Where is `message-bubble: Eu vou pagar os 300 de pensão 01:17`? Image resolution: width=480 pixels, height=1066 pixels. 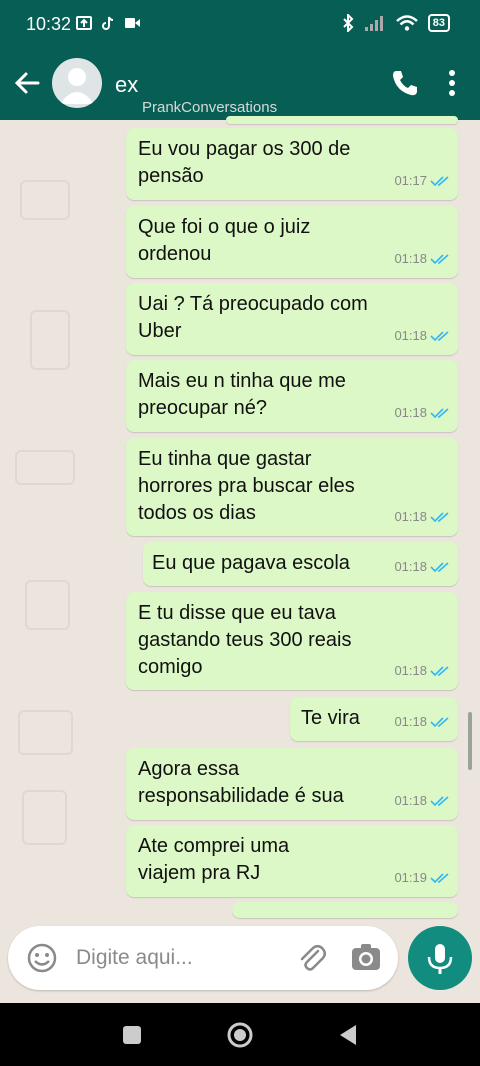 message-bubble: Eu vou pagar os 300 de pensão 01:17 is located at coordinates (292, 164).